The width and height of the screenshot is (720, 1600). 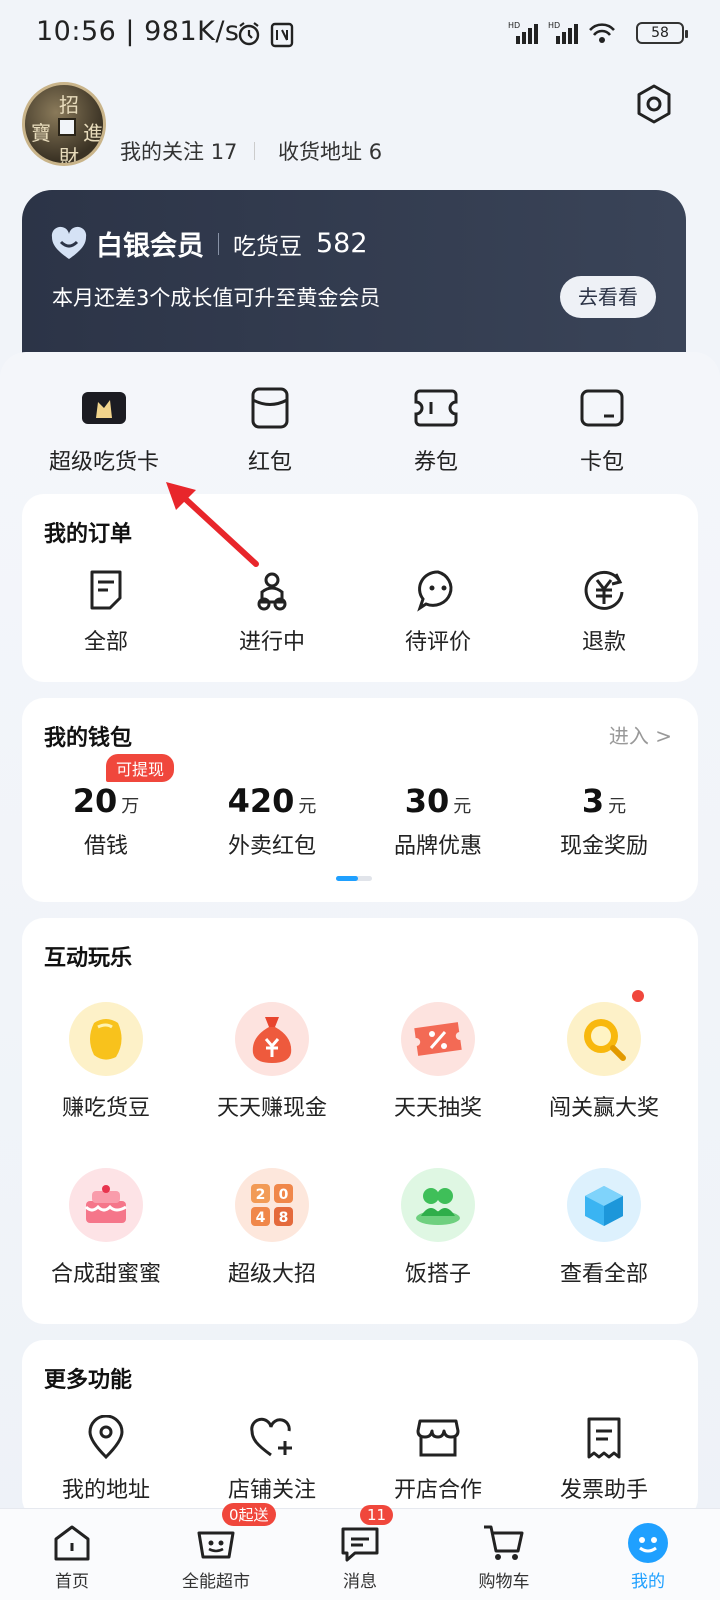 I want to click on more-item-invoice: 发票助手, so click(x=604, y=1459).